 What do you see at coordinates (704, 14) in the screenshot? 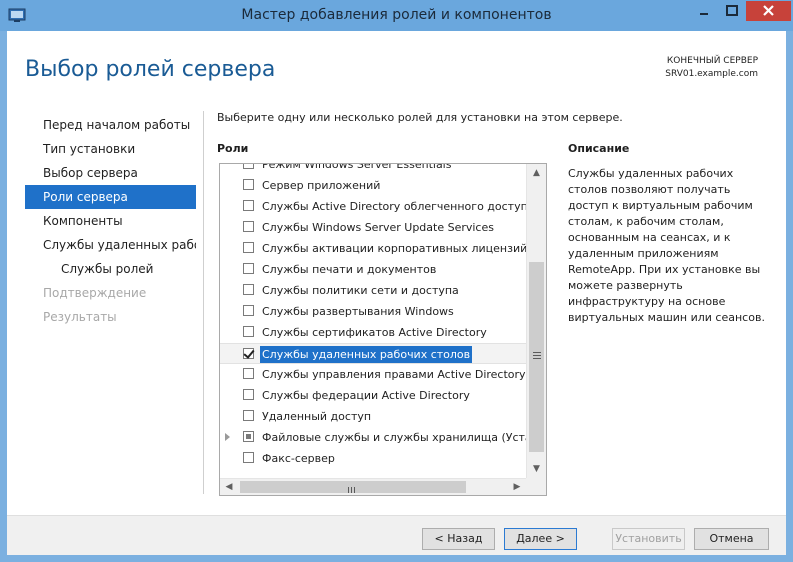
I see `minimize-icon` at bounding box center [704, 14].